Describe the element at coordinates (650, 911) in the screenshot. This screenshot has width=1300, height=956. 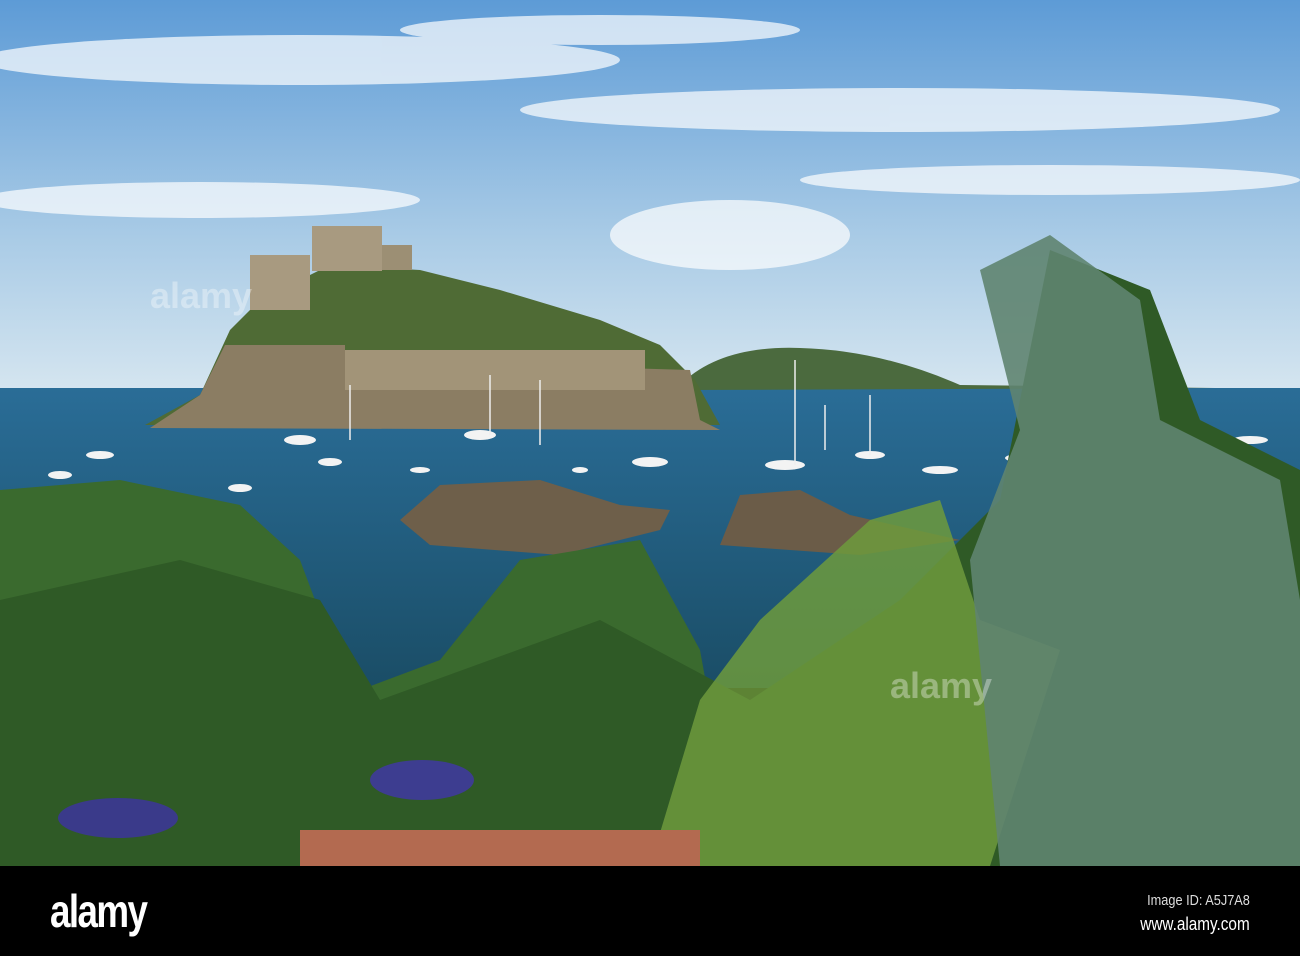
I see `footer-bar: alamy Image ID: A5J7A8 www.alamy.com` at that location.